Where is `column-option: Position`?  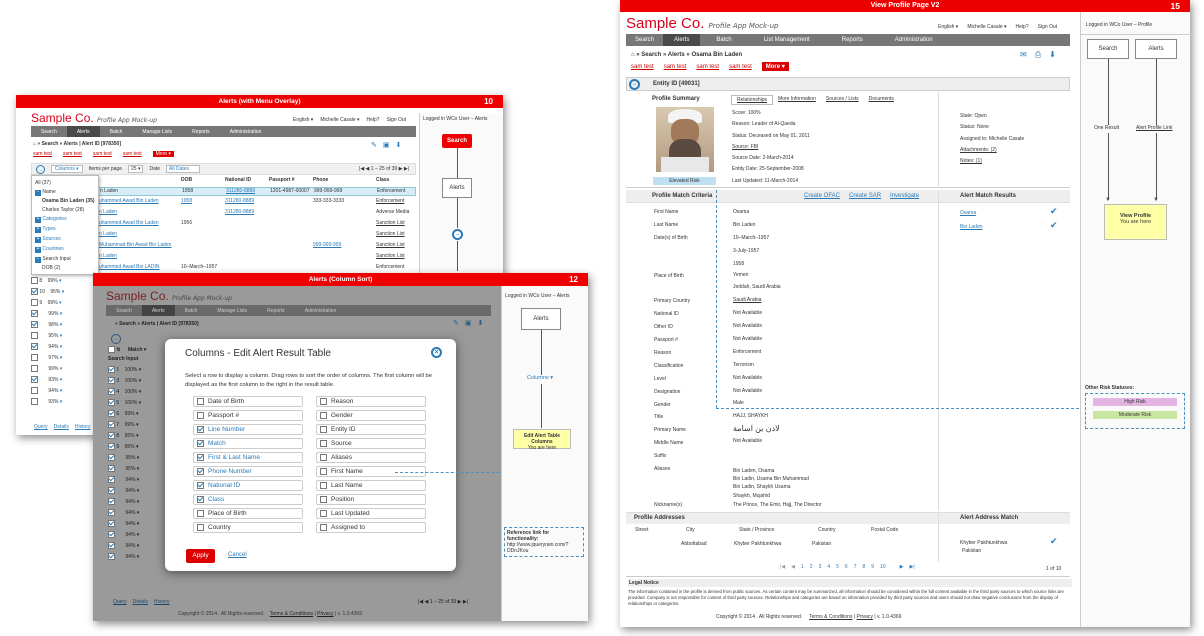 column-option: Position is located at coordinates (371, 499).